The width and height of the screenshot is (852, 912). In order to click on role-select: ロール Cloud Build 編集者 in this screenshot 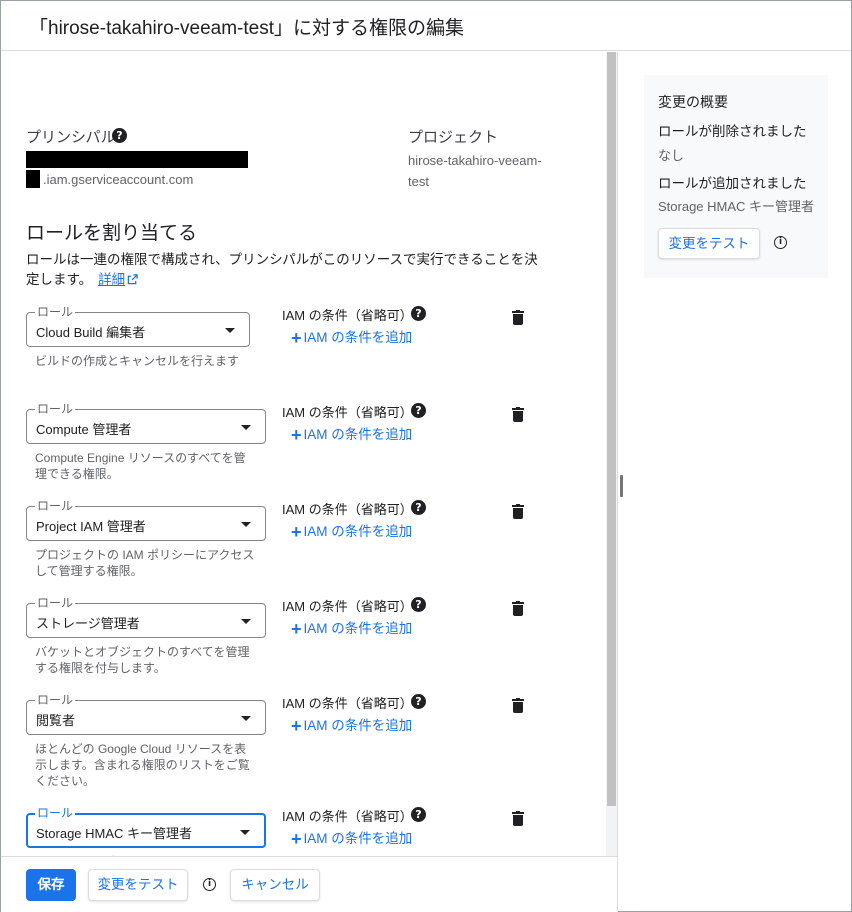, I will do `click(138, 326)`.